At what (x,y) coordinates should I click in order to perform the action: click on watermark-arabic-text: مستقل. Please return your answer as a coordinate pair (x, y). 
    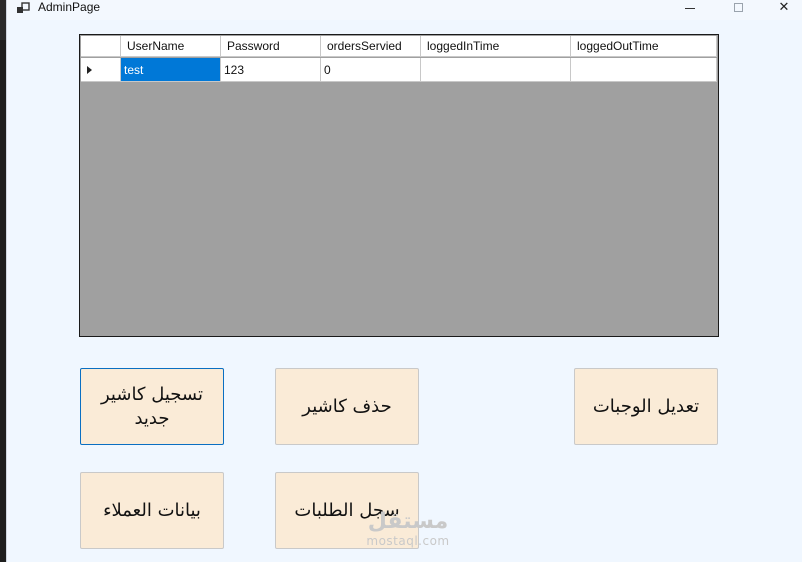
    Looking at the image, I should click on (408, 521).